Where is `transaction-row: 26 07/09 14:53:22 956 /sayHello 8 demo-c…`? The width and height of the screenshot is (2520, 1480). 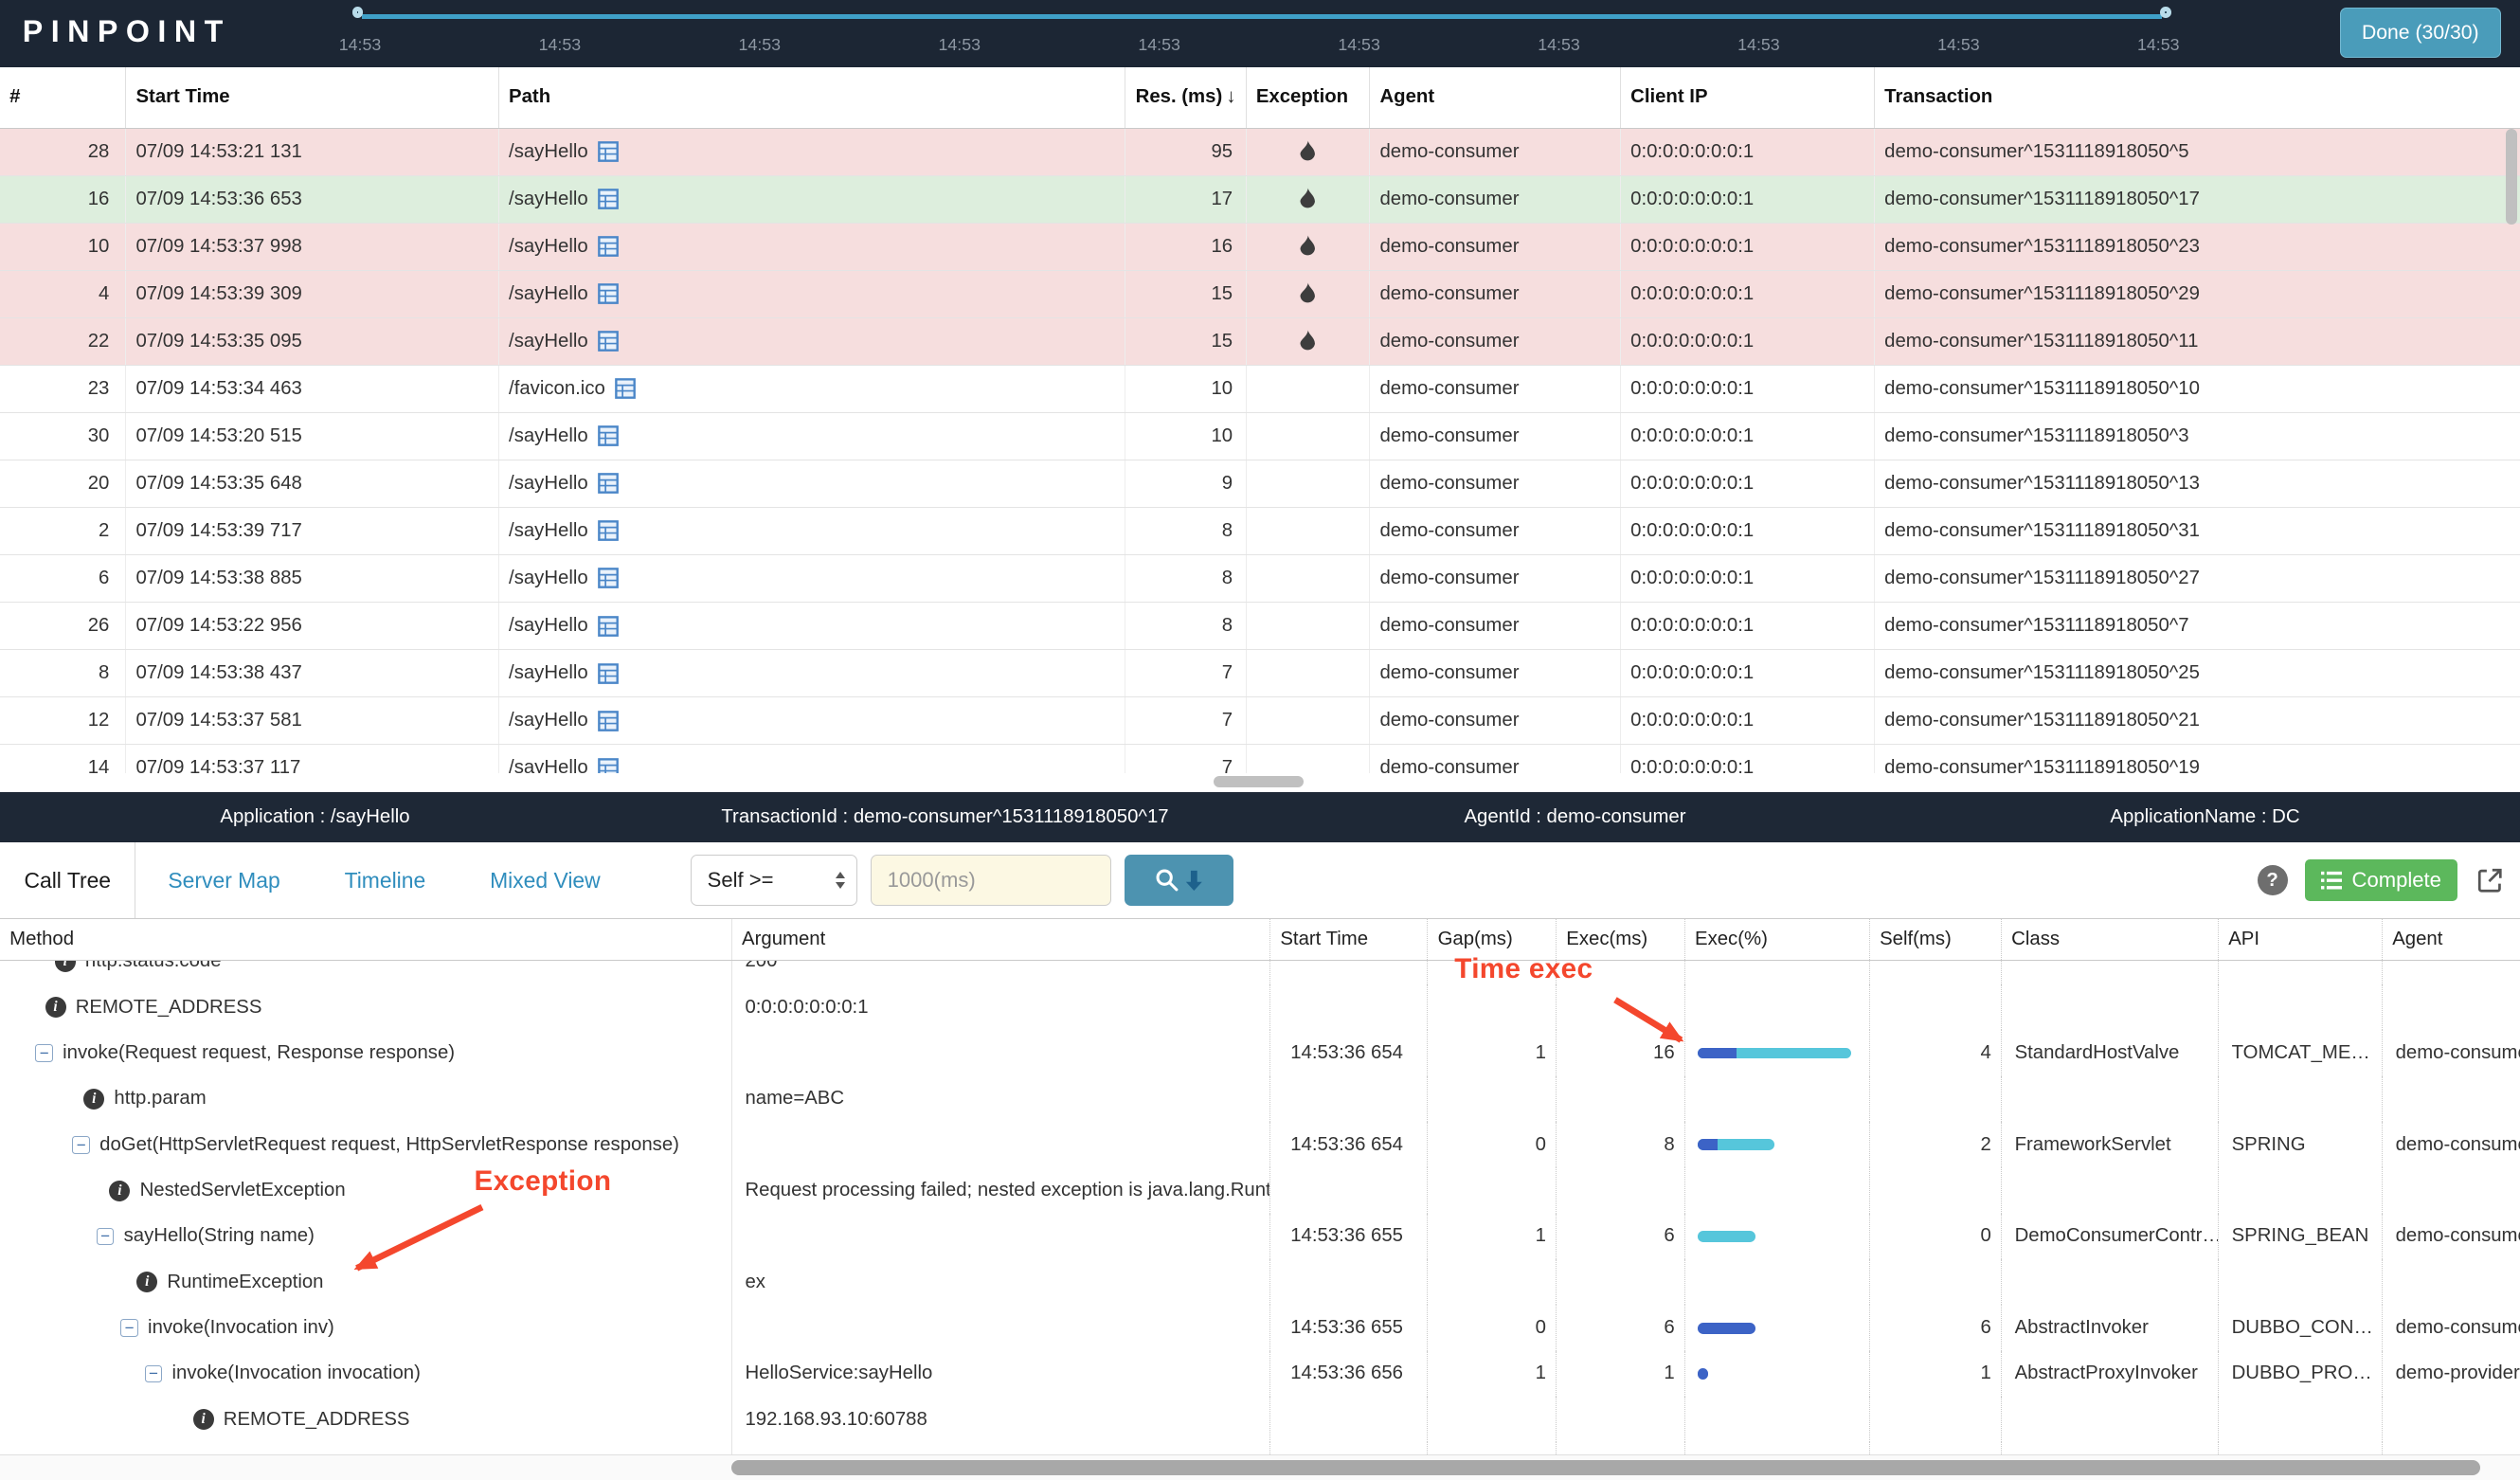
transaction-row: 26 07/09 14:53:22 956 /sayHello 8 demo-c… is located at coordinates (1260, 627).